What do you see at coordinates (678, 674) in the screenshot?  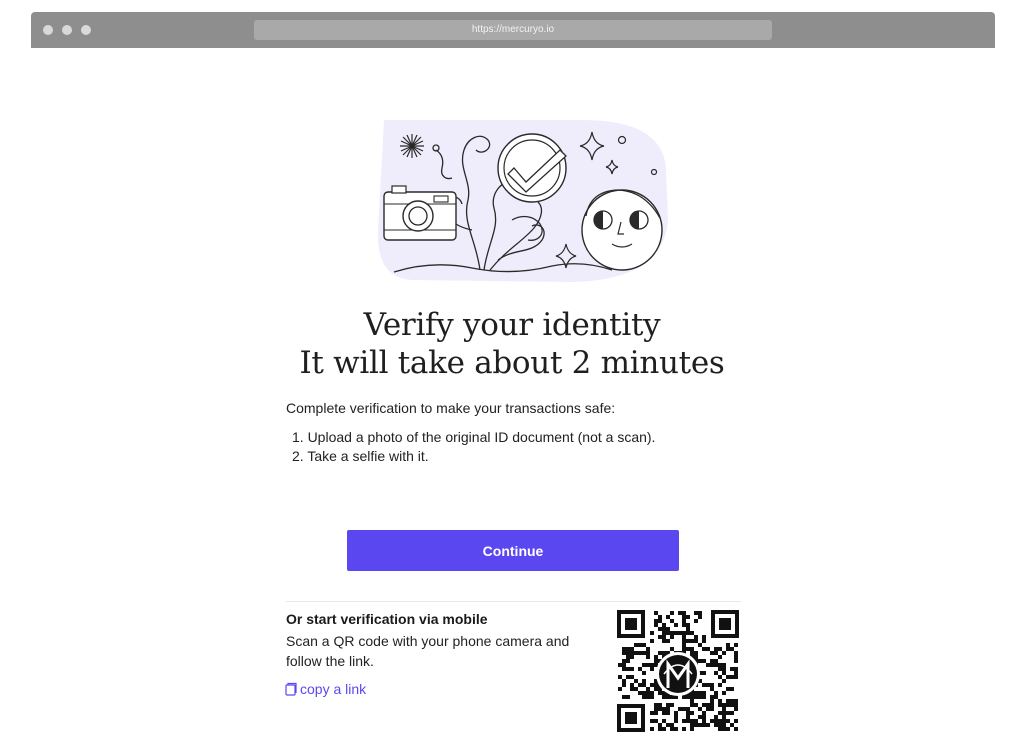 I see `mercuryo-logo-icon` at bounding box center [678, 674].